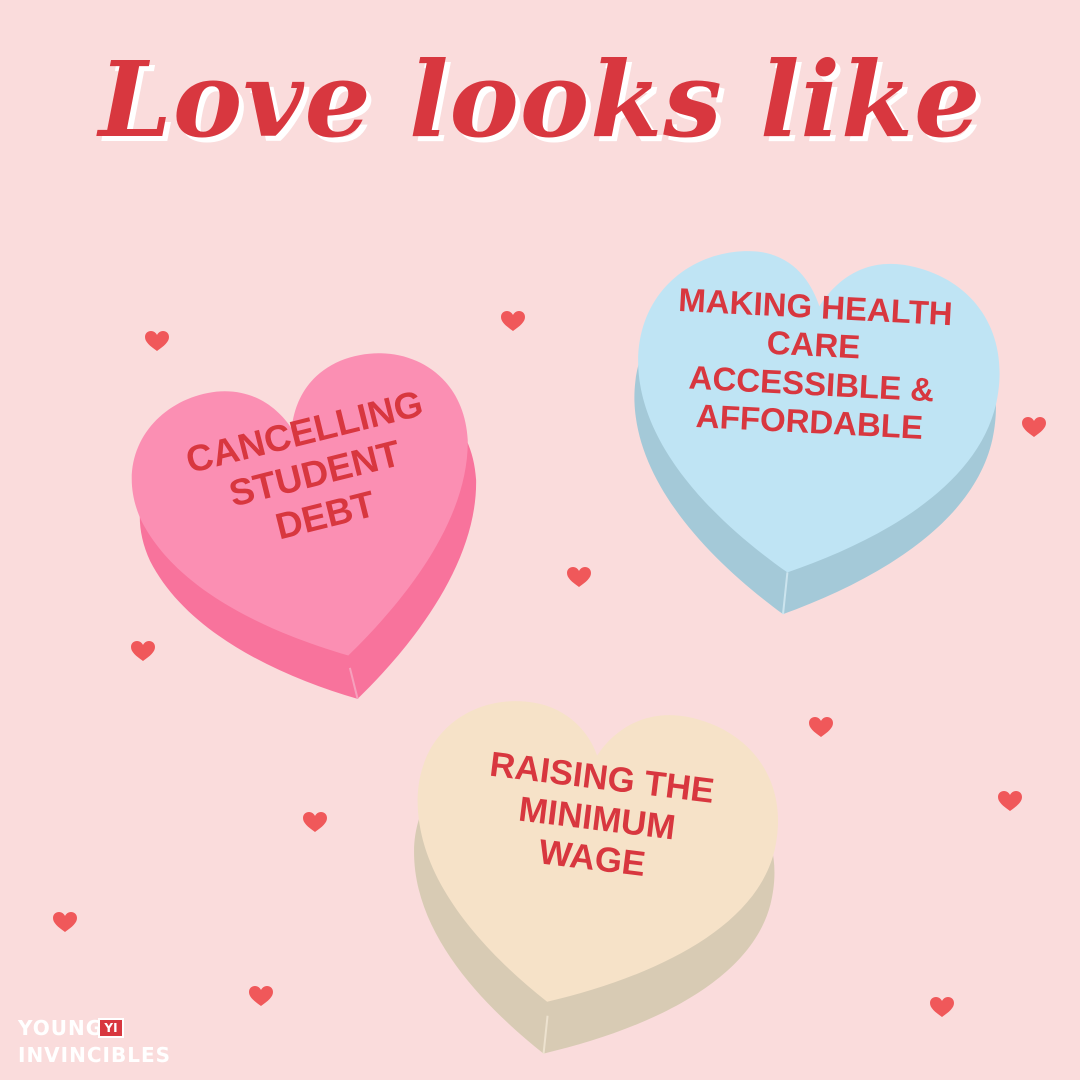 This screenshot has width=1080, height=1080. Describe the element at coordinates (61, 1028) in the screenshot. I see `logo-young-text: YOUNG` at that location.